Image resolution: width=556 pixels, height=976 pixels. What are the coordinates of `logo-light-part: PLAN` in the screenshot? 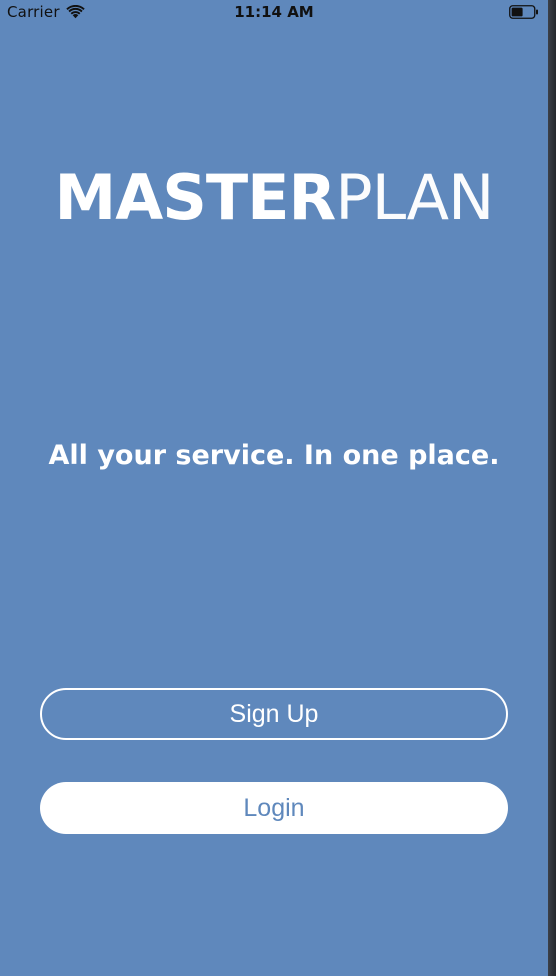 It's located at (414, 197).